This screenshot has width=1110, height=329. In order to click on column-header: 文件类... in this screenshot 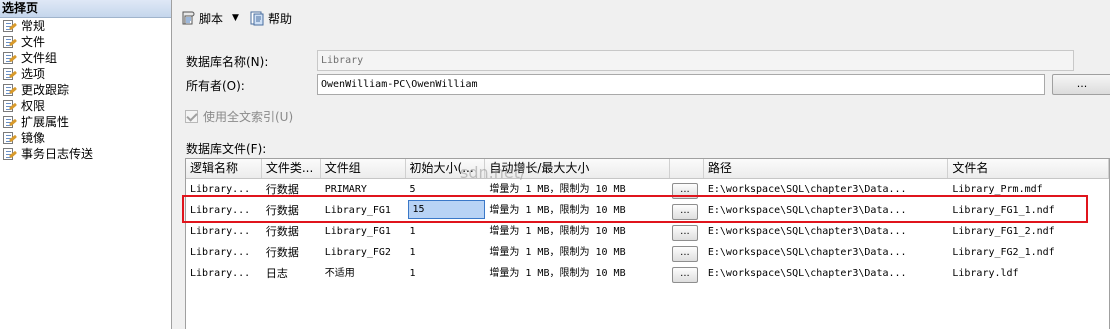, I will do `click(291, 168)`.